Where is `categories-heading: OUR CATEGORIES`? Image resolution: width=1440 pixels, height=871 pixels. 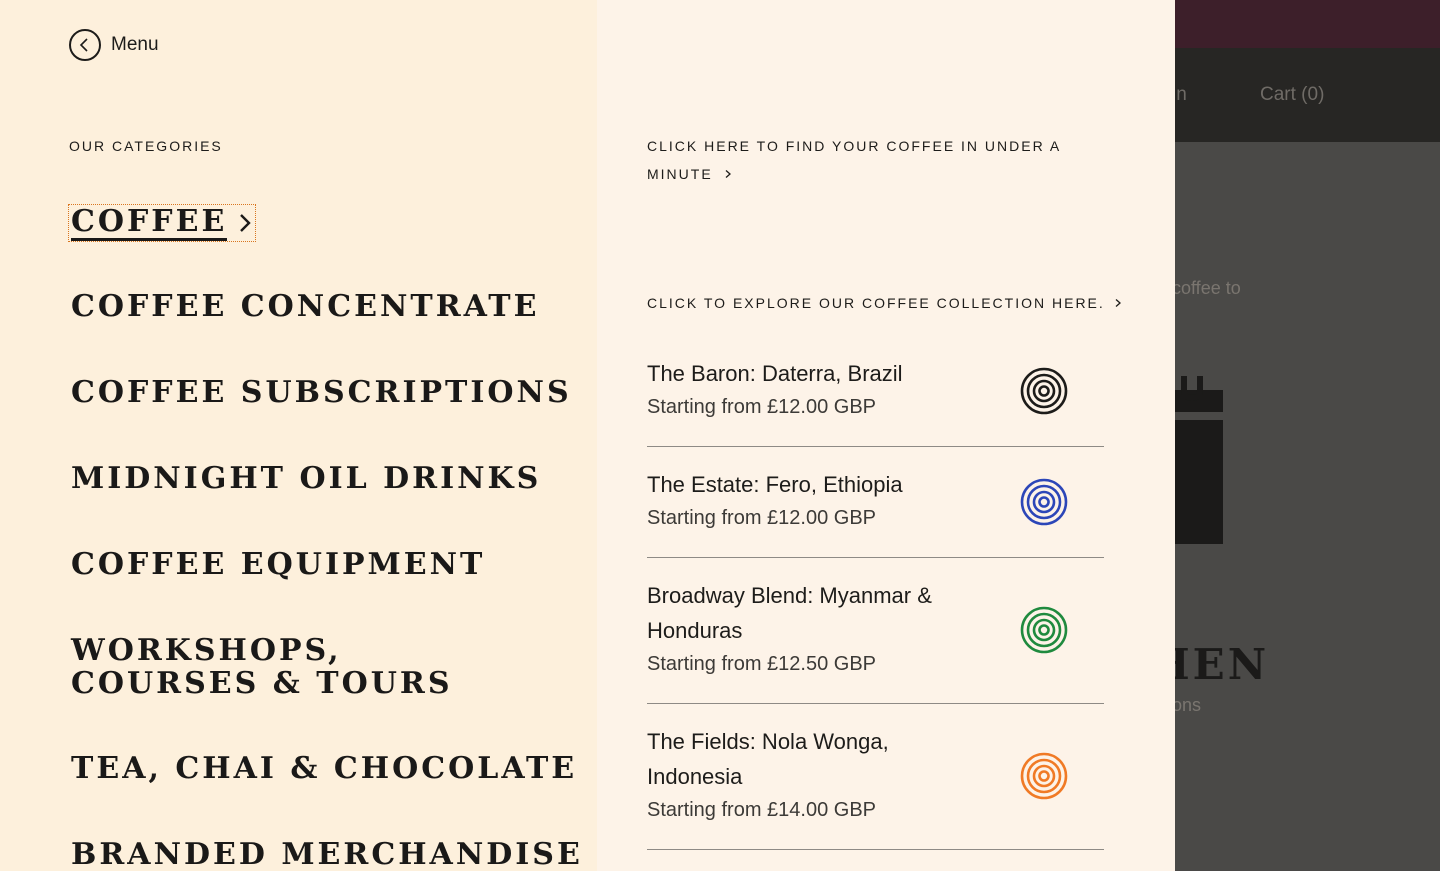 categories-heading: OUR CATEGORIES is located at coordinates (146, 146).